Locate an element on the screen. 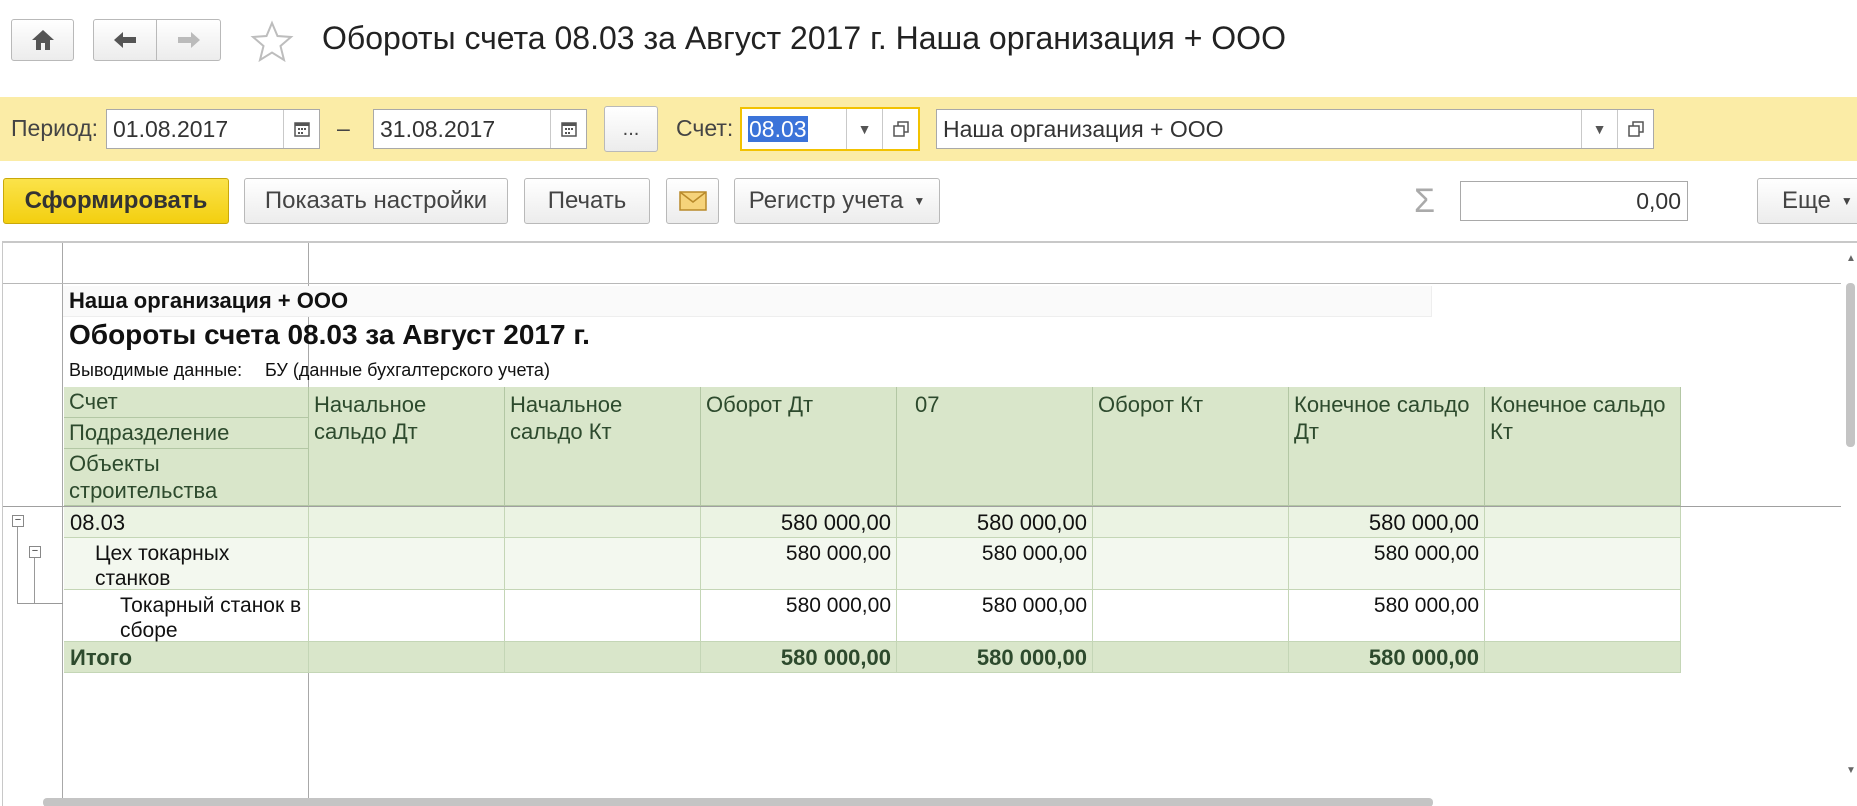 The image size is (1857, 806). date-to-value: 31.08.2017 is located at coordinates (438, 128).